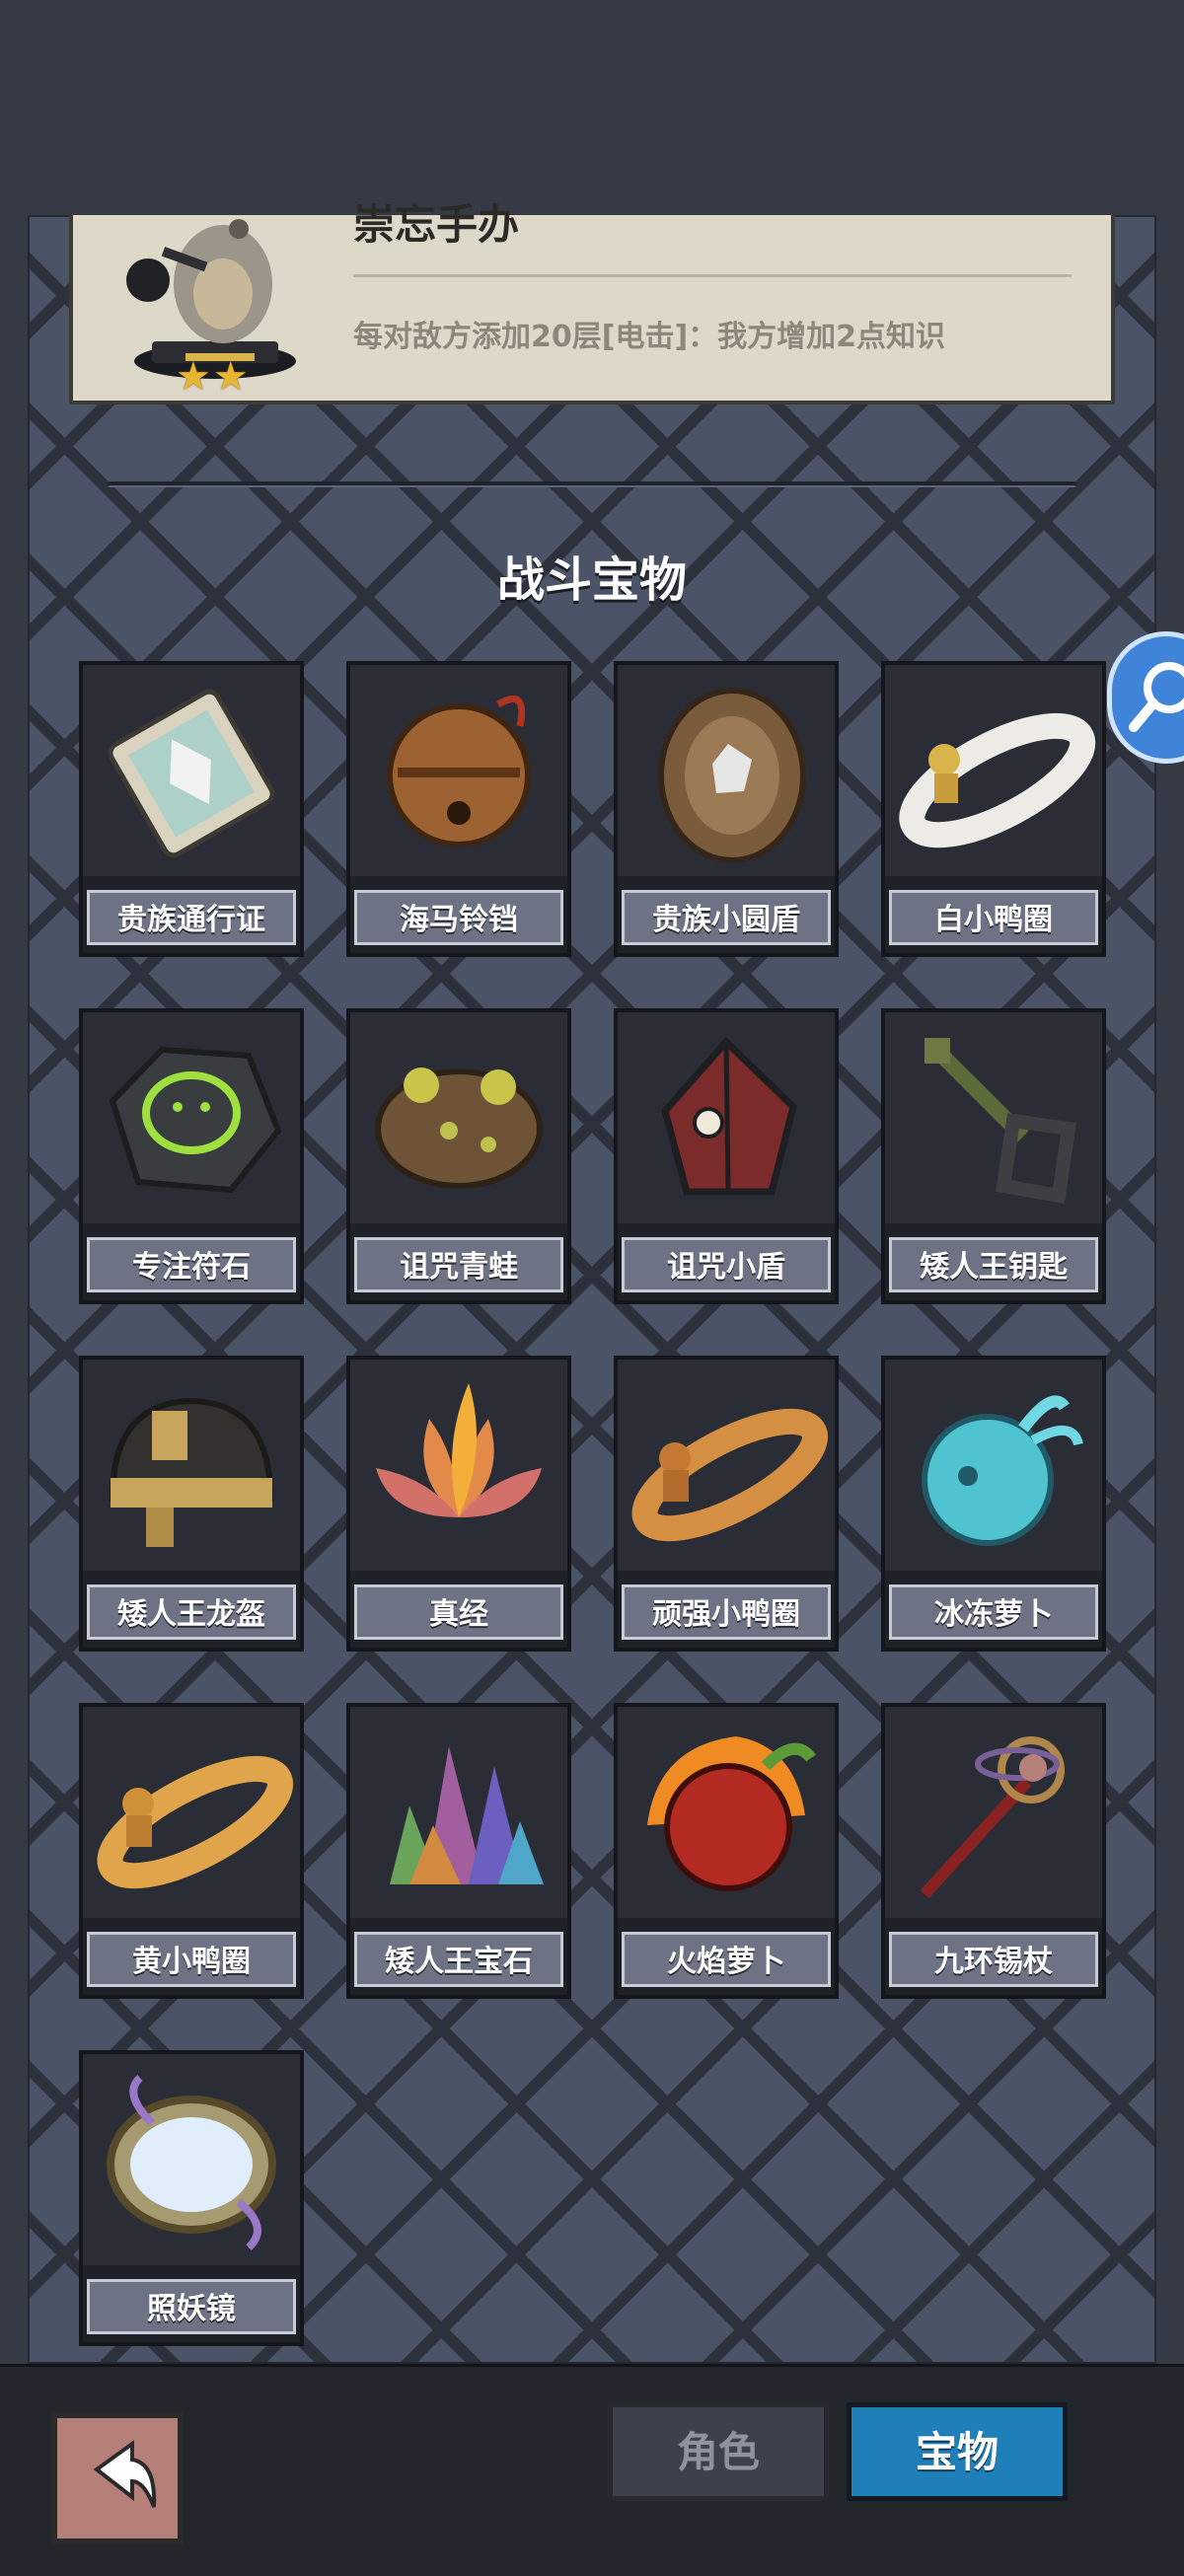 The width and height of the screenshot is (1184, 2576). What do you see at coordinates (459, 770) in the screenshot?
I see `bell-icon` at bounding box center [459, 770].